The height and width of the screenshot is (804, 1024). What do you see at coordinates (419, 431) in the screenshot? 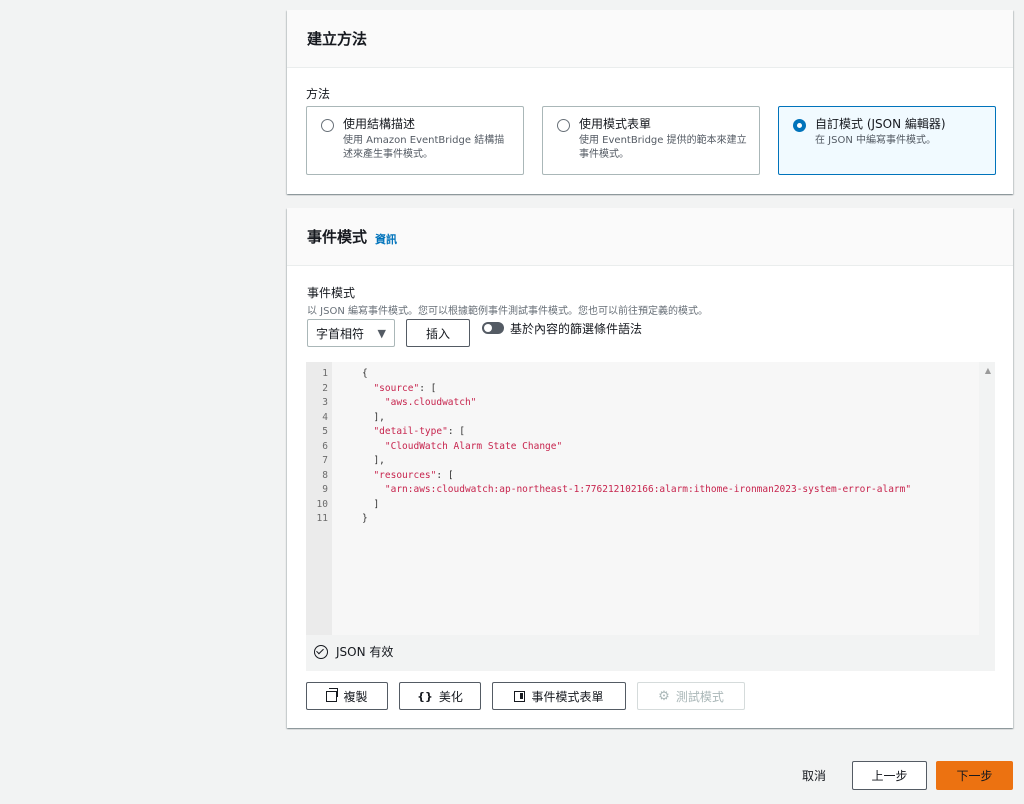
I see `code-line: "detail-type": [` at bounding box center [419, 431].